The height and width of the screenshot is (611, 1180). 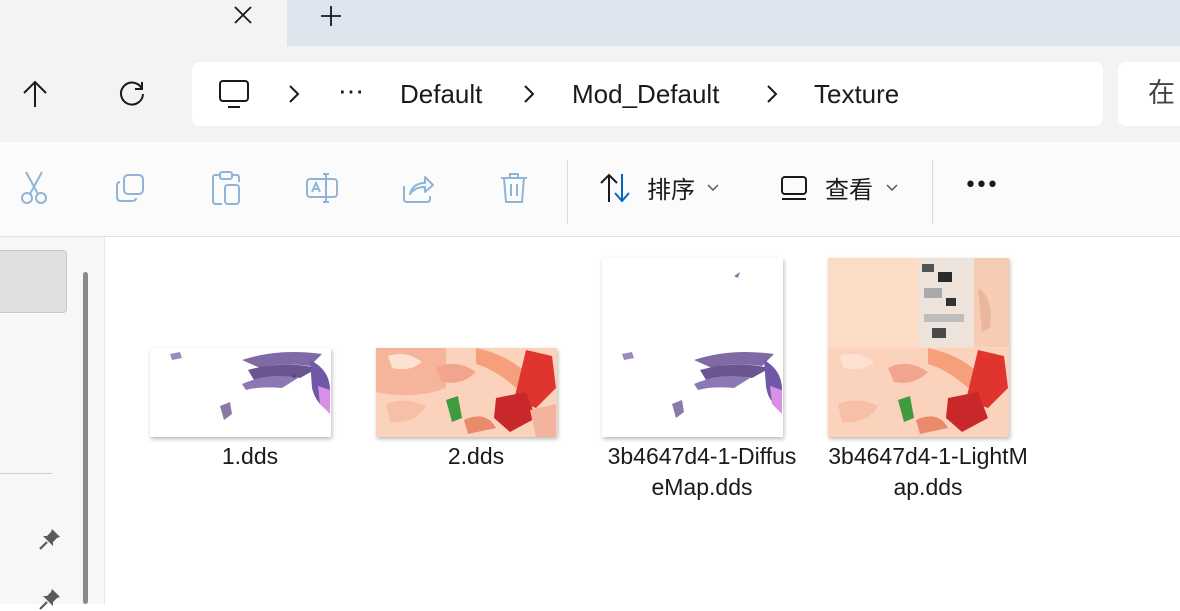 What do you see at coordinates (331, 16) in the screenshot?
I see `new-tab-icon` at bounding box center [331, 16].